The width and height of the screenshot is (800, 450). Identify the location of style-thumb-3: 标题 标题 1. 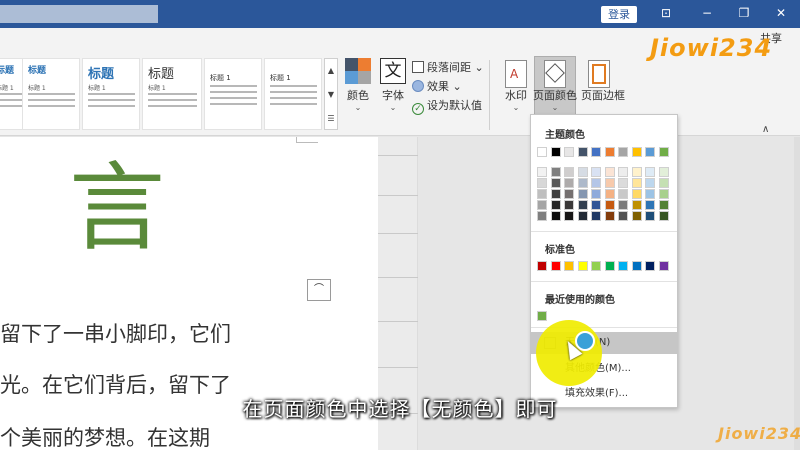
(111, 94).